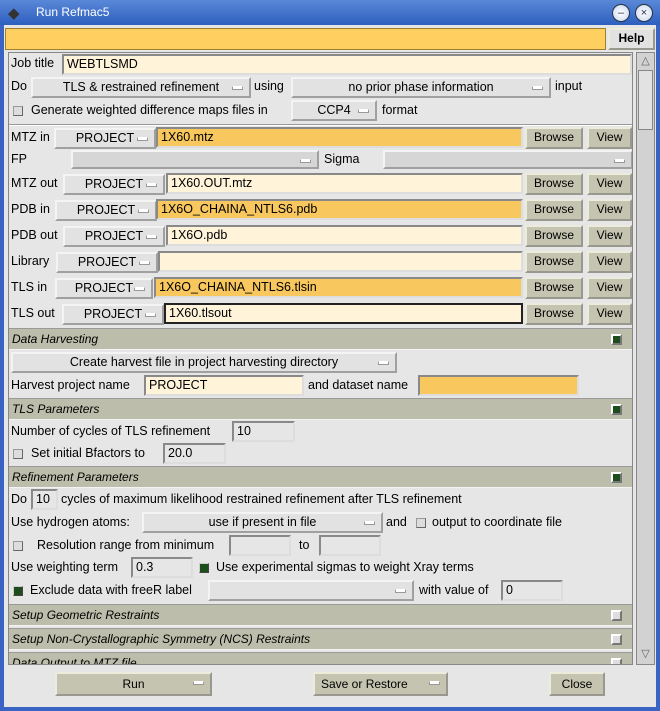 Image resolution: width=660 pixels, height=711 pixels. Describe the element at coordinates (224, 385) in the screenshot. I see `harvest-project-input: PROJECT` at that location.